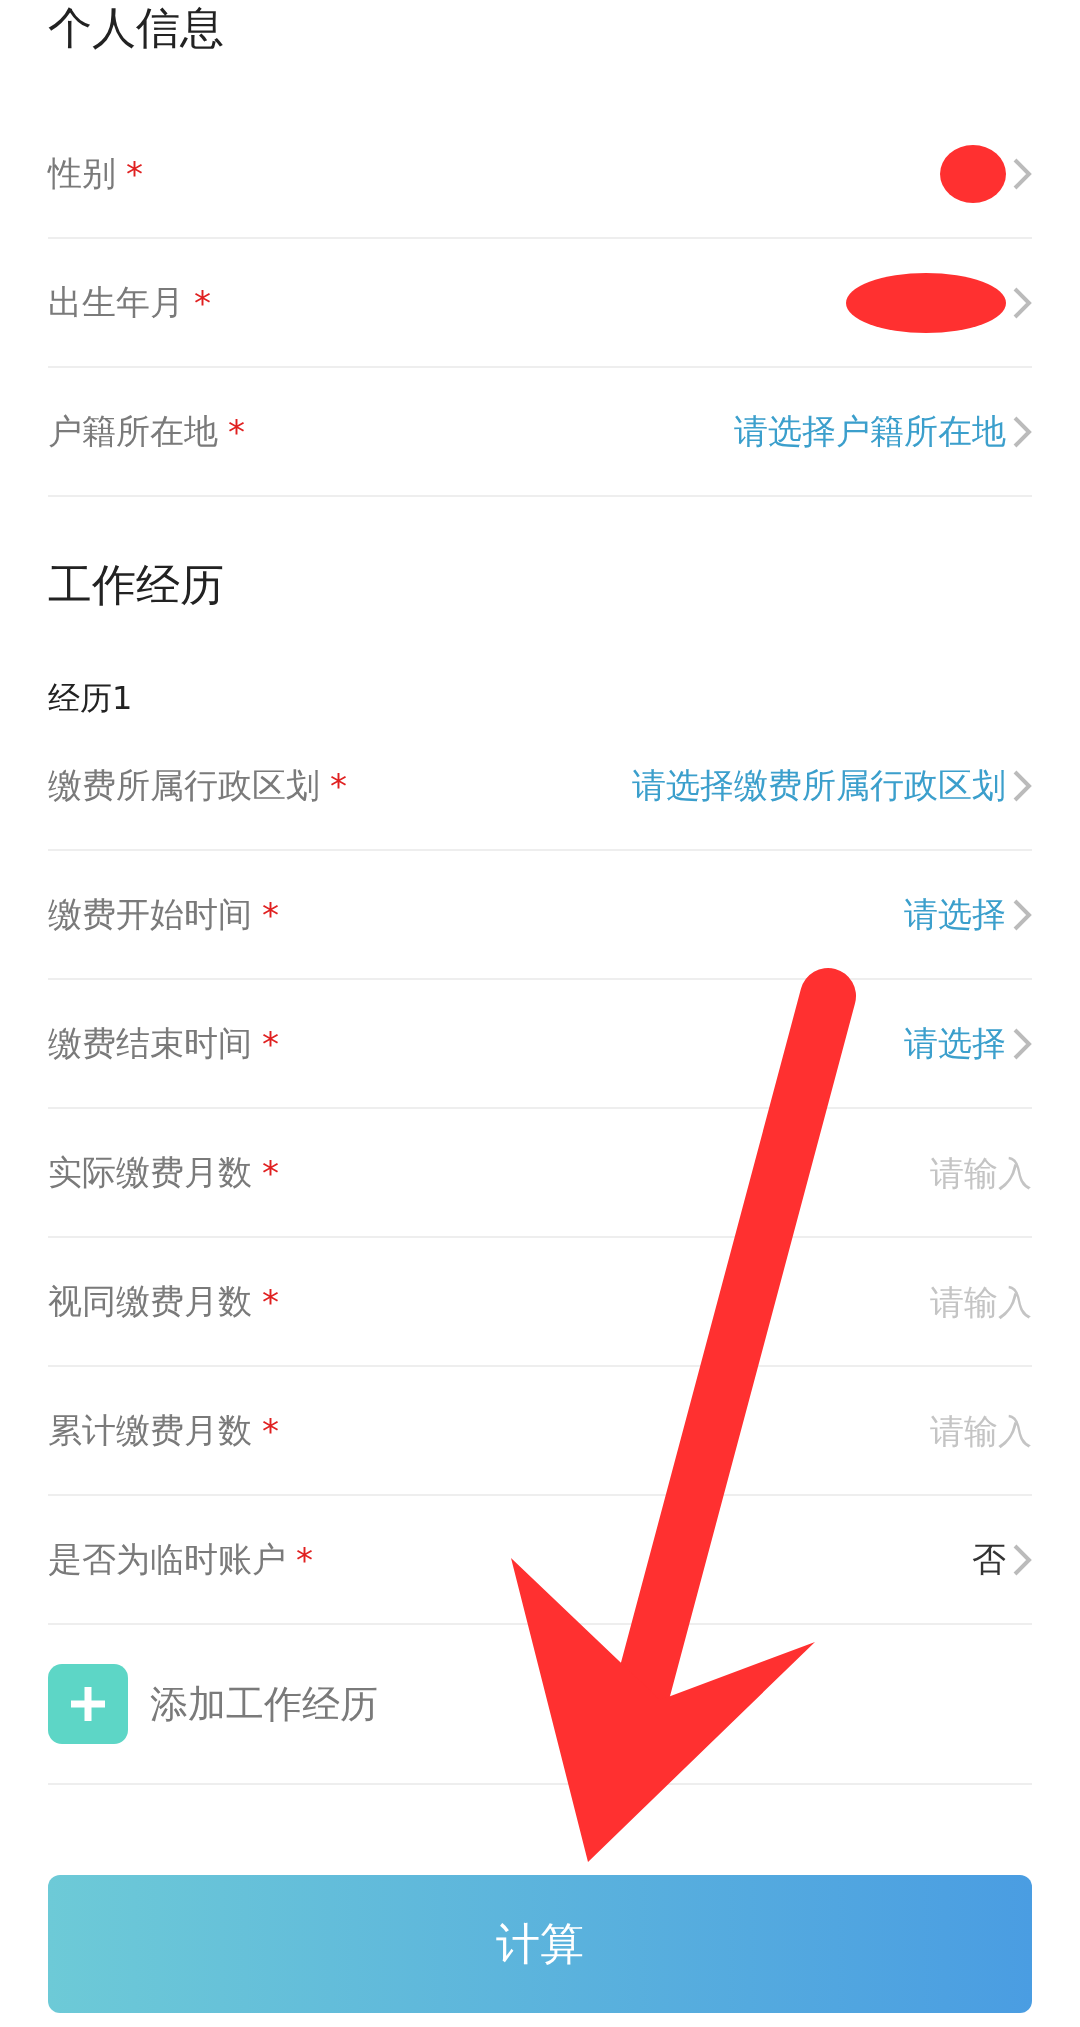 Image resolution: width=1080 pixels, height=2027 pixels. Describe the element at coordinates (540, 1944) in the screenshot. I see `calculate-button: 计算` at that location.